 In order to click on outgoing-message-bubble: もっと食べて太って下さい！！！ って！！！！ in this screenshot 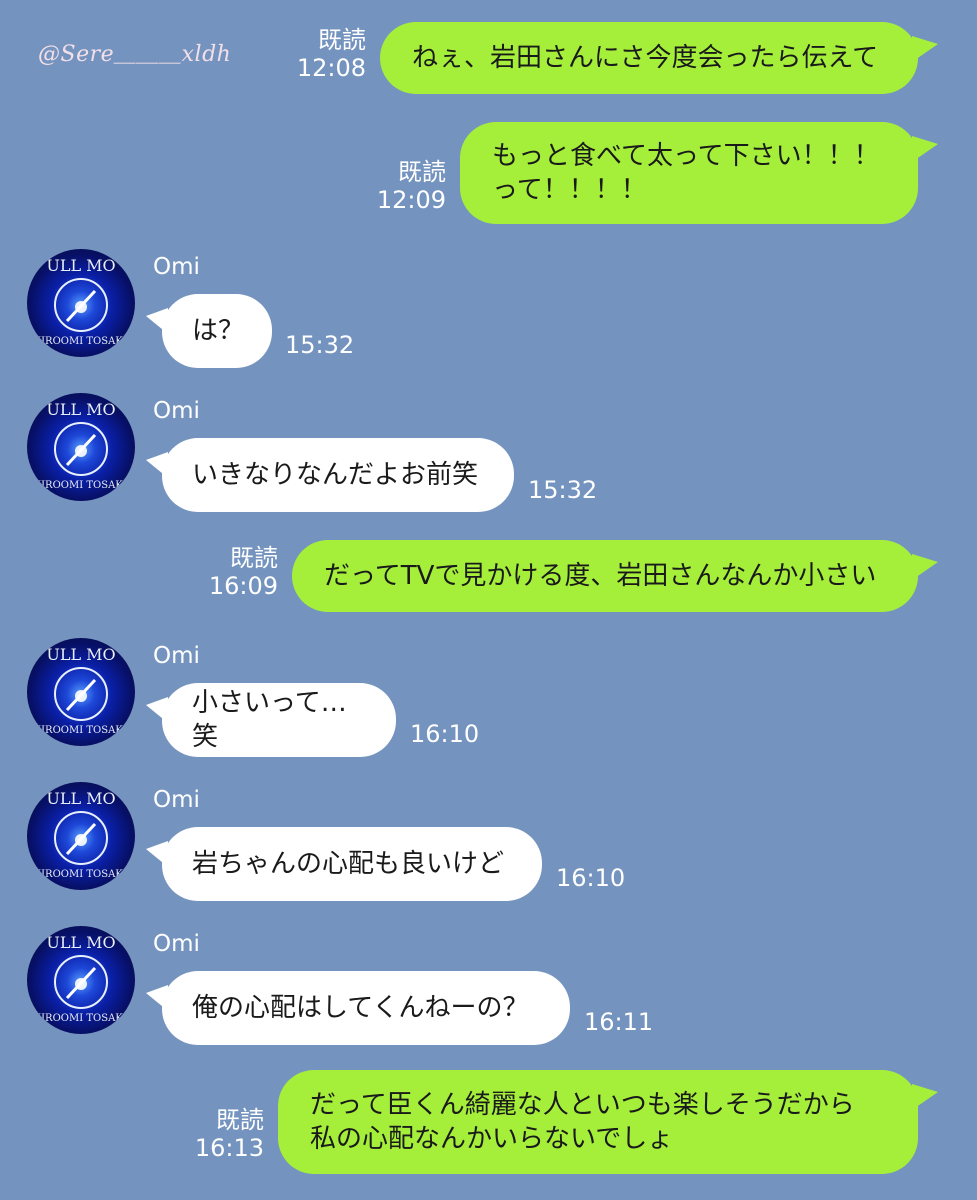, I will do `click(689, 173)`.